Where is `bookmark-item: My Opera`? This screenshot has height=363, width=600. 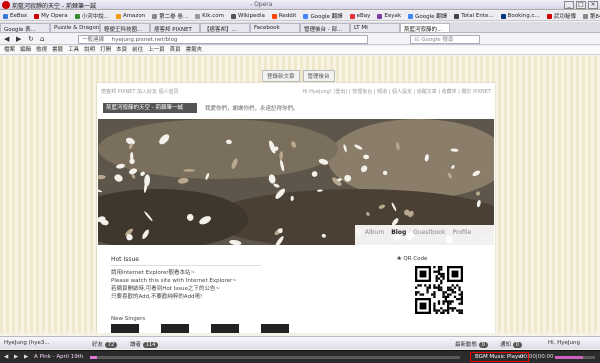 bookmark-item: My Opera is located at coordinates (51, 15).